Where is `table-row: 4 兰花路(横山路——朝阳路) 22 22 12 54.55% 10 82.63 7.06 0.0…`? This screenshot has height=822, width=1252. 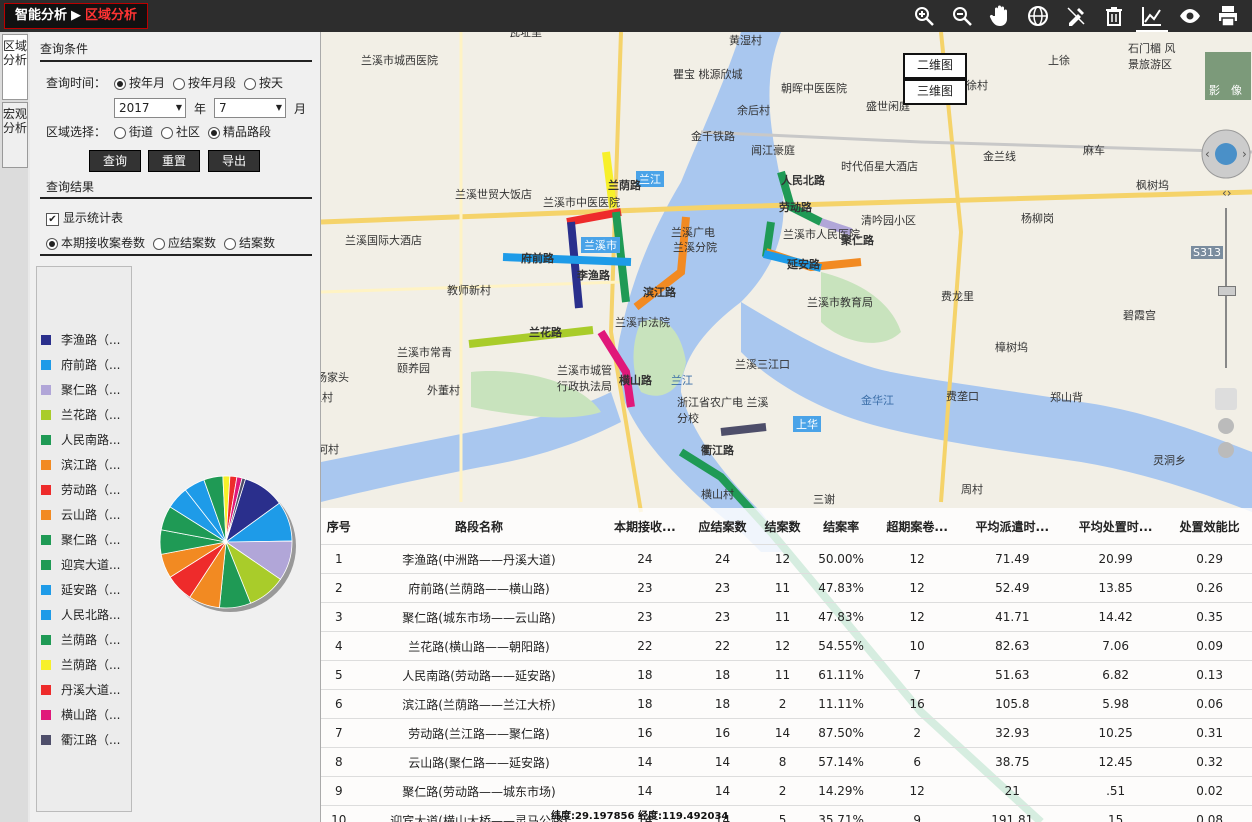 table-row: 4 兰花路(横山路——朝阳路) 22 22 12 54.55% 10 82.63 7.06 0.0… is located at coordinates (786, 646).